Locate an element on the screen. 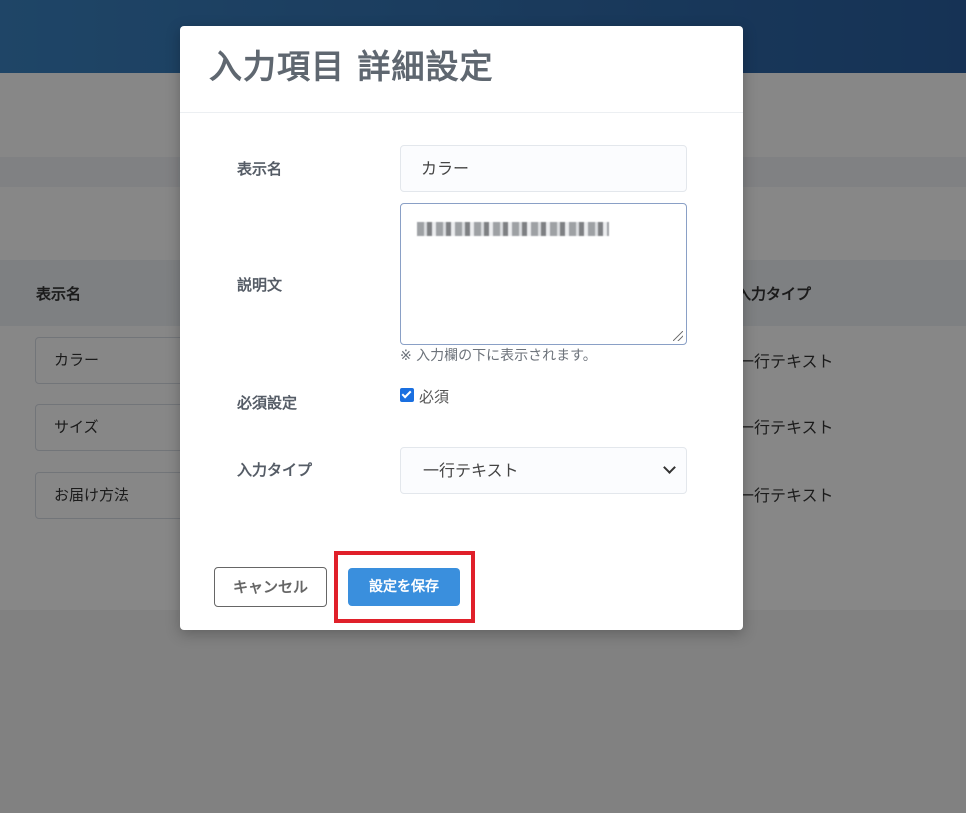 The height and width of the screenshot is (813, 966). input-type-select: 一行テキスト is located at coordinates (543, 470).